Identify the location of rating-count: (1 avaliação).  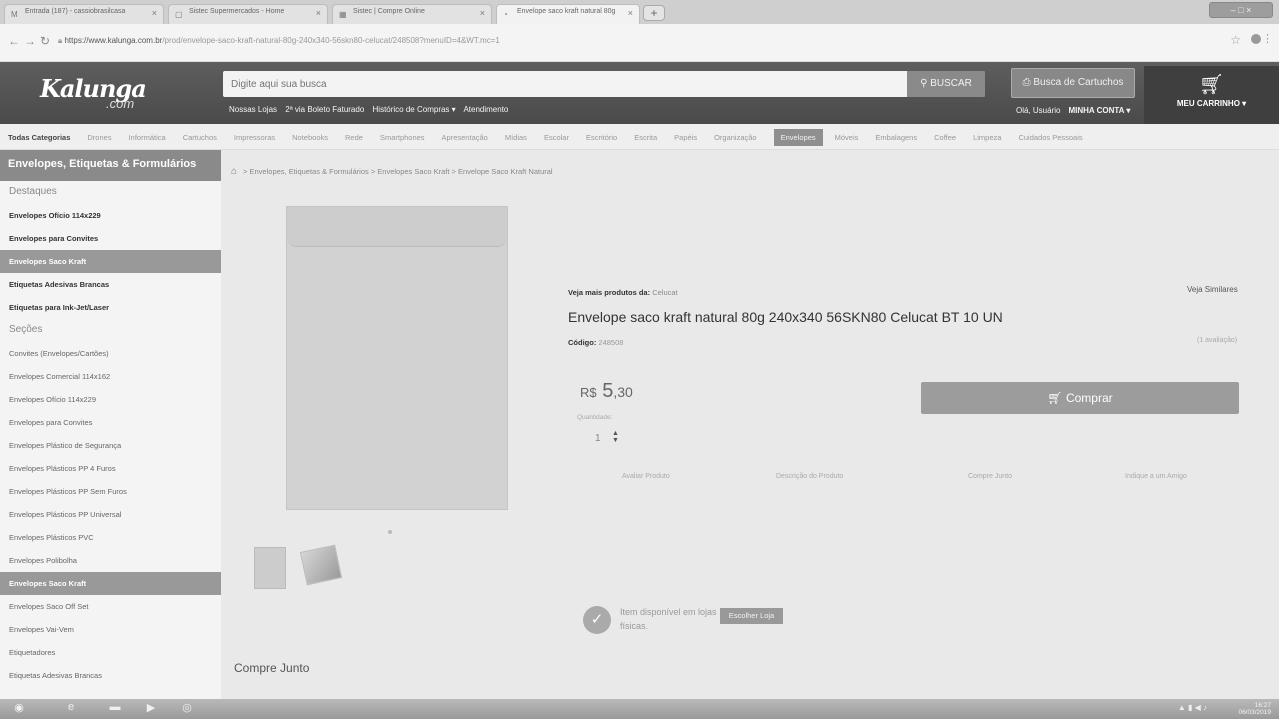
(1217, 340).